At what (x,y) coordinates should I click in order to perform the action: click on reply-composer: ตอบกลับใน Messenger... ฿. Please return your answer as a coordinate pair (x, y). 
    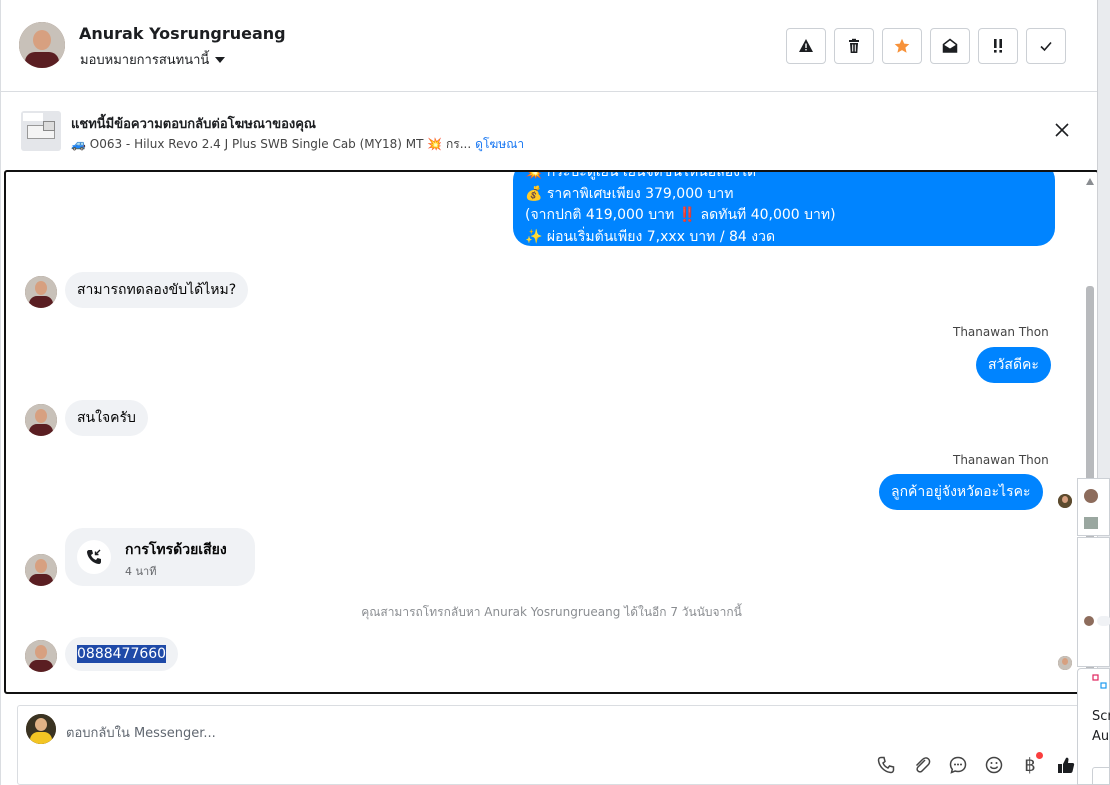
    Looking at the image, I should click on (552, 745).